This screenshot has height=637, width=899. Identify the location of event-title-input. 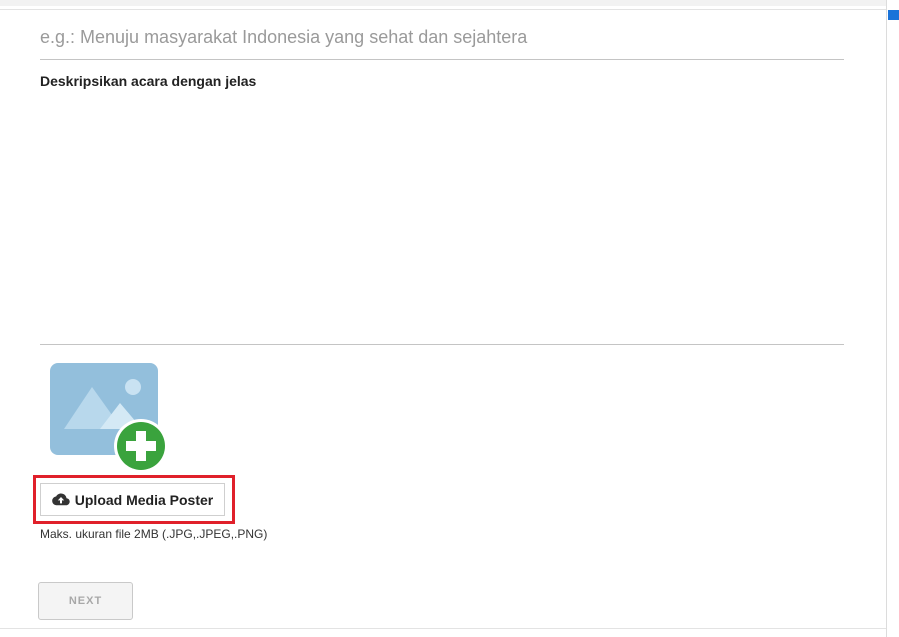
(442, 37).